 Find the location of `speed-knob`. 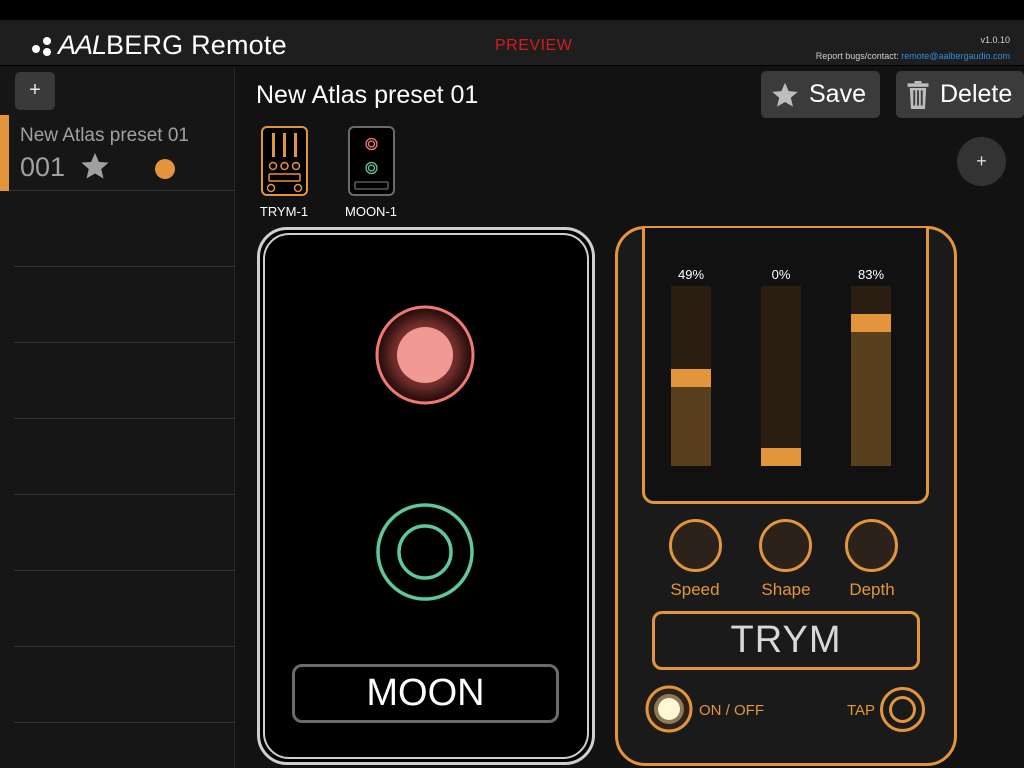

speed-knob is located at coordinates (695, 545).